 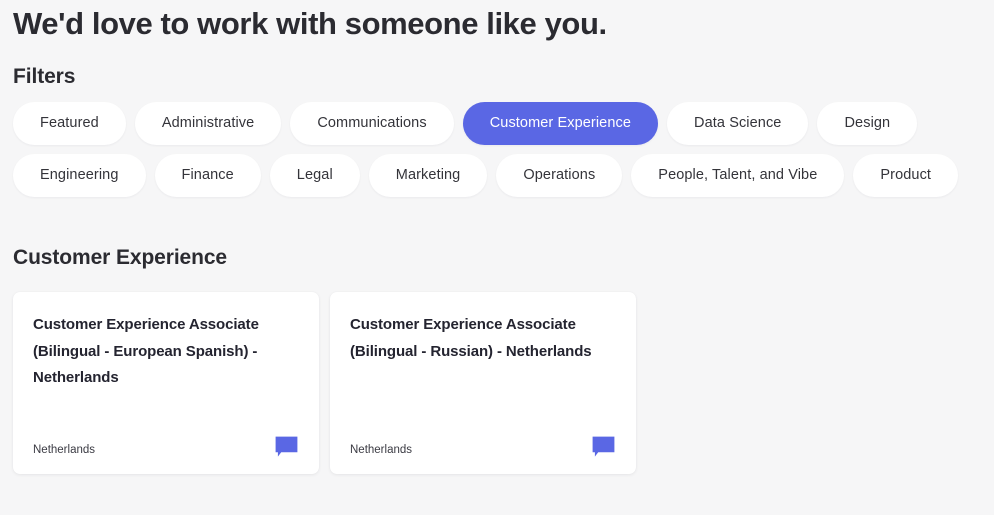 What do you see at coordinates (738, 175) in the screenshot?
I see `filter-pill-people-talent-and-vibe: People, Talent, and Vibe` at bounding box center [738, 175].